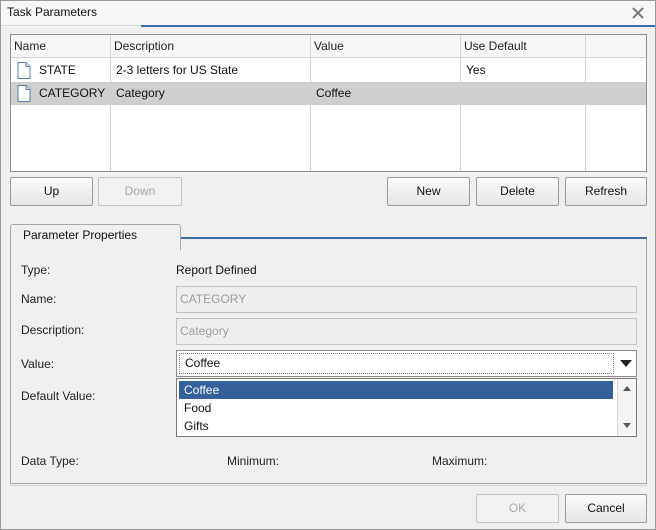  Describe the element at coordinates (406, 331) in the screenshot. I see `description-field: Category` at that location.